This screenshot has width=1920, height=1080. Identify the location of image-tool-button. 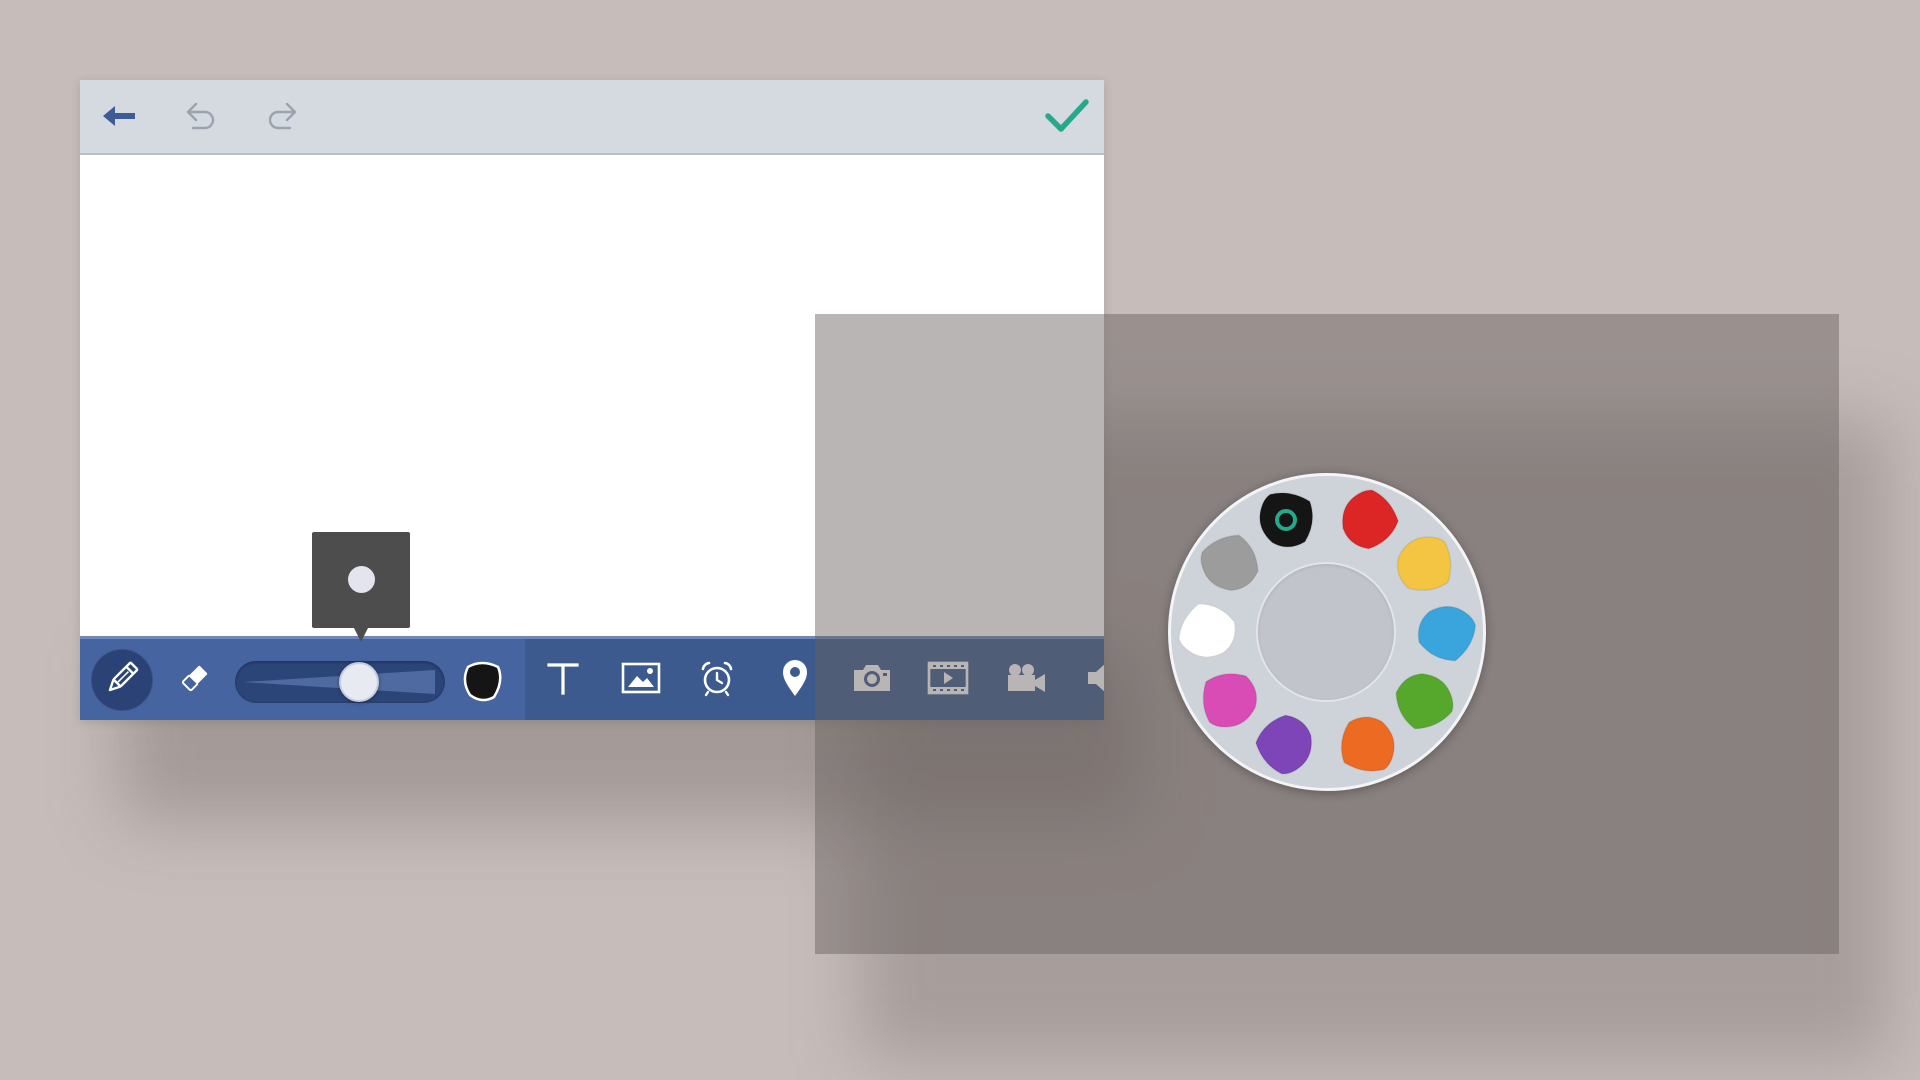
(641, 680).